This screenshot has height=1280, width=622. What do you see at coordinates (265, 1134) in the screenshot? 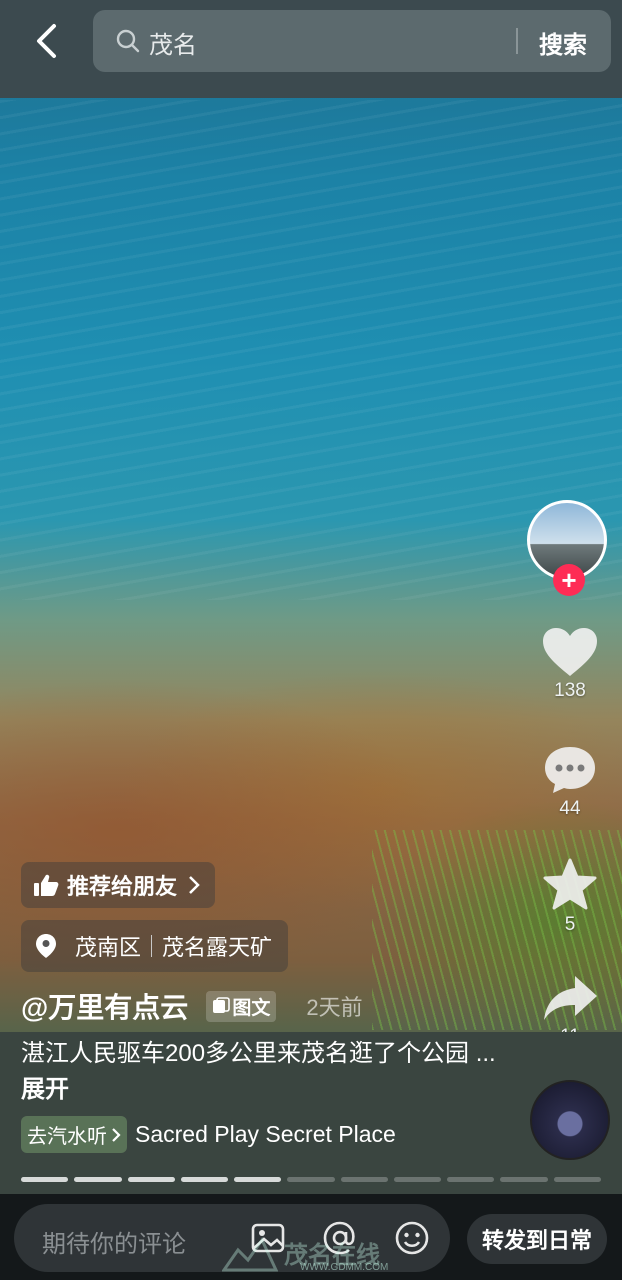
I see `music-title: Sacred Play Secret Place` at bounding box center [265, 1134].